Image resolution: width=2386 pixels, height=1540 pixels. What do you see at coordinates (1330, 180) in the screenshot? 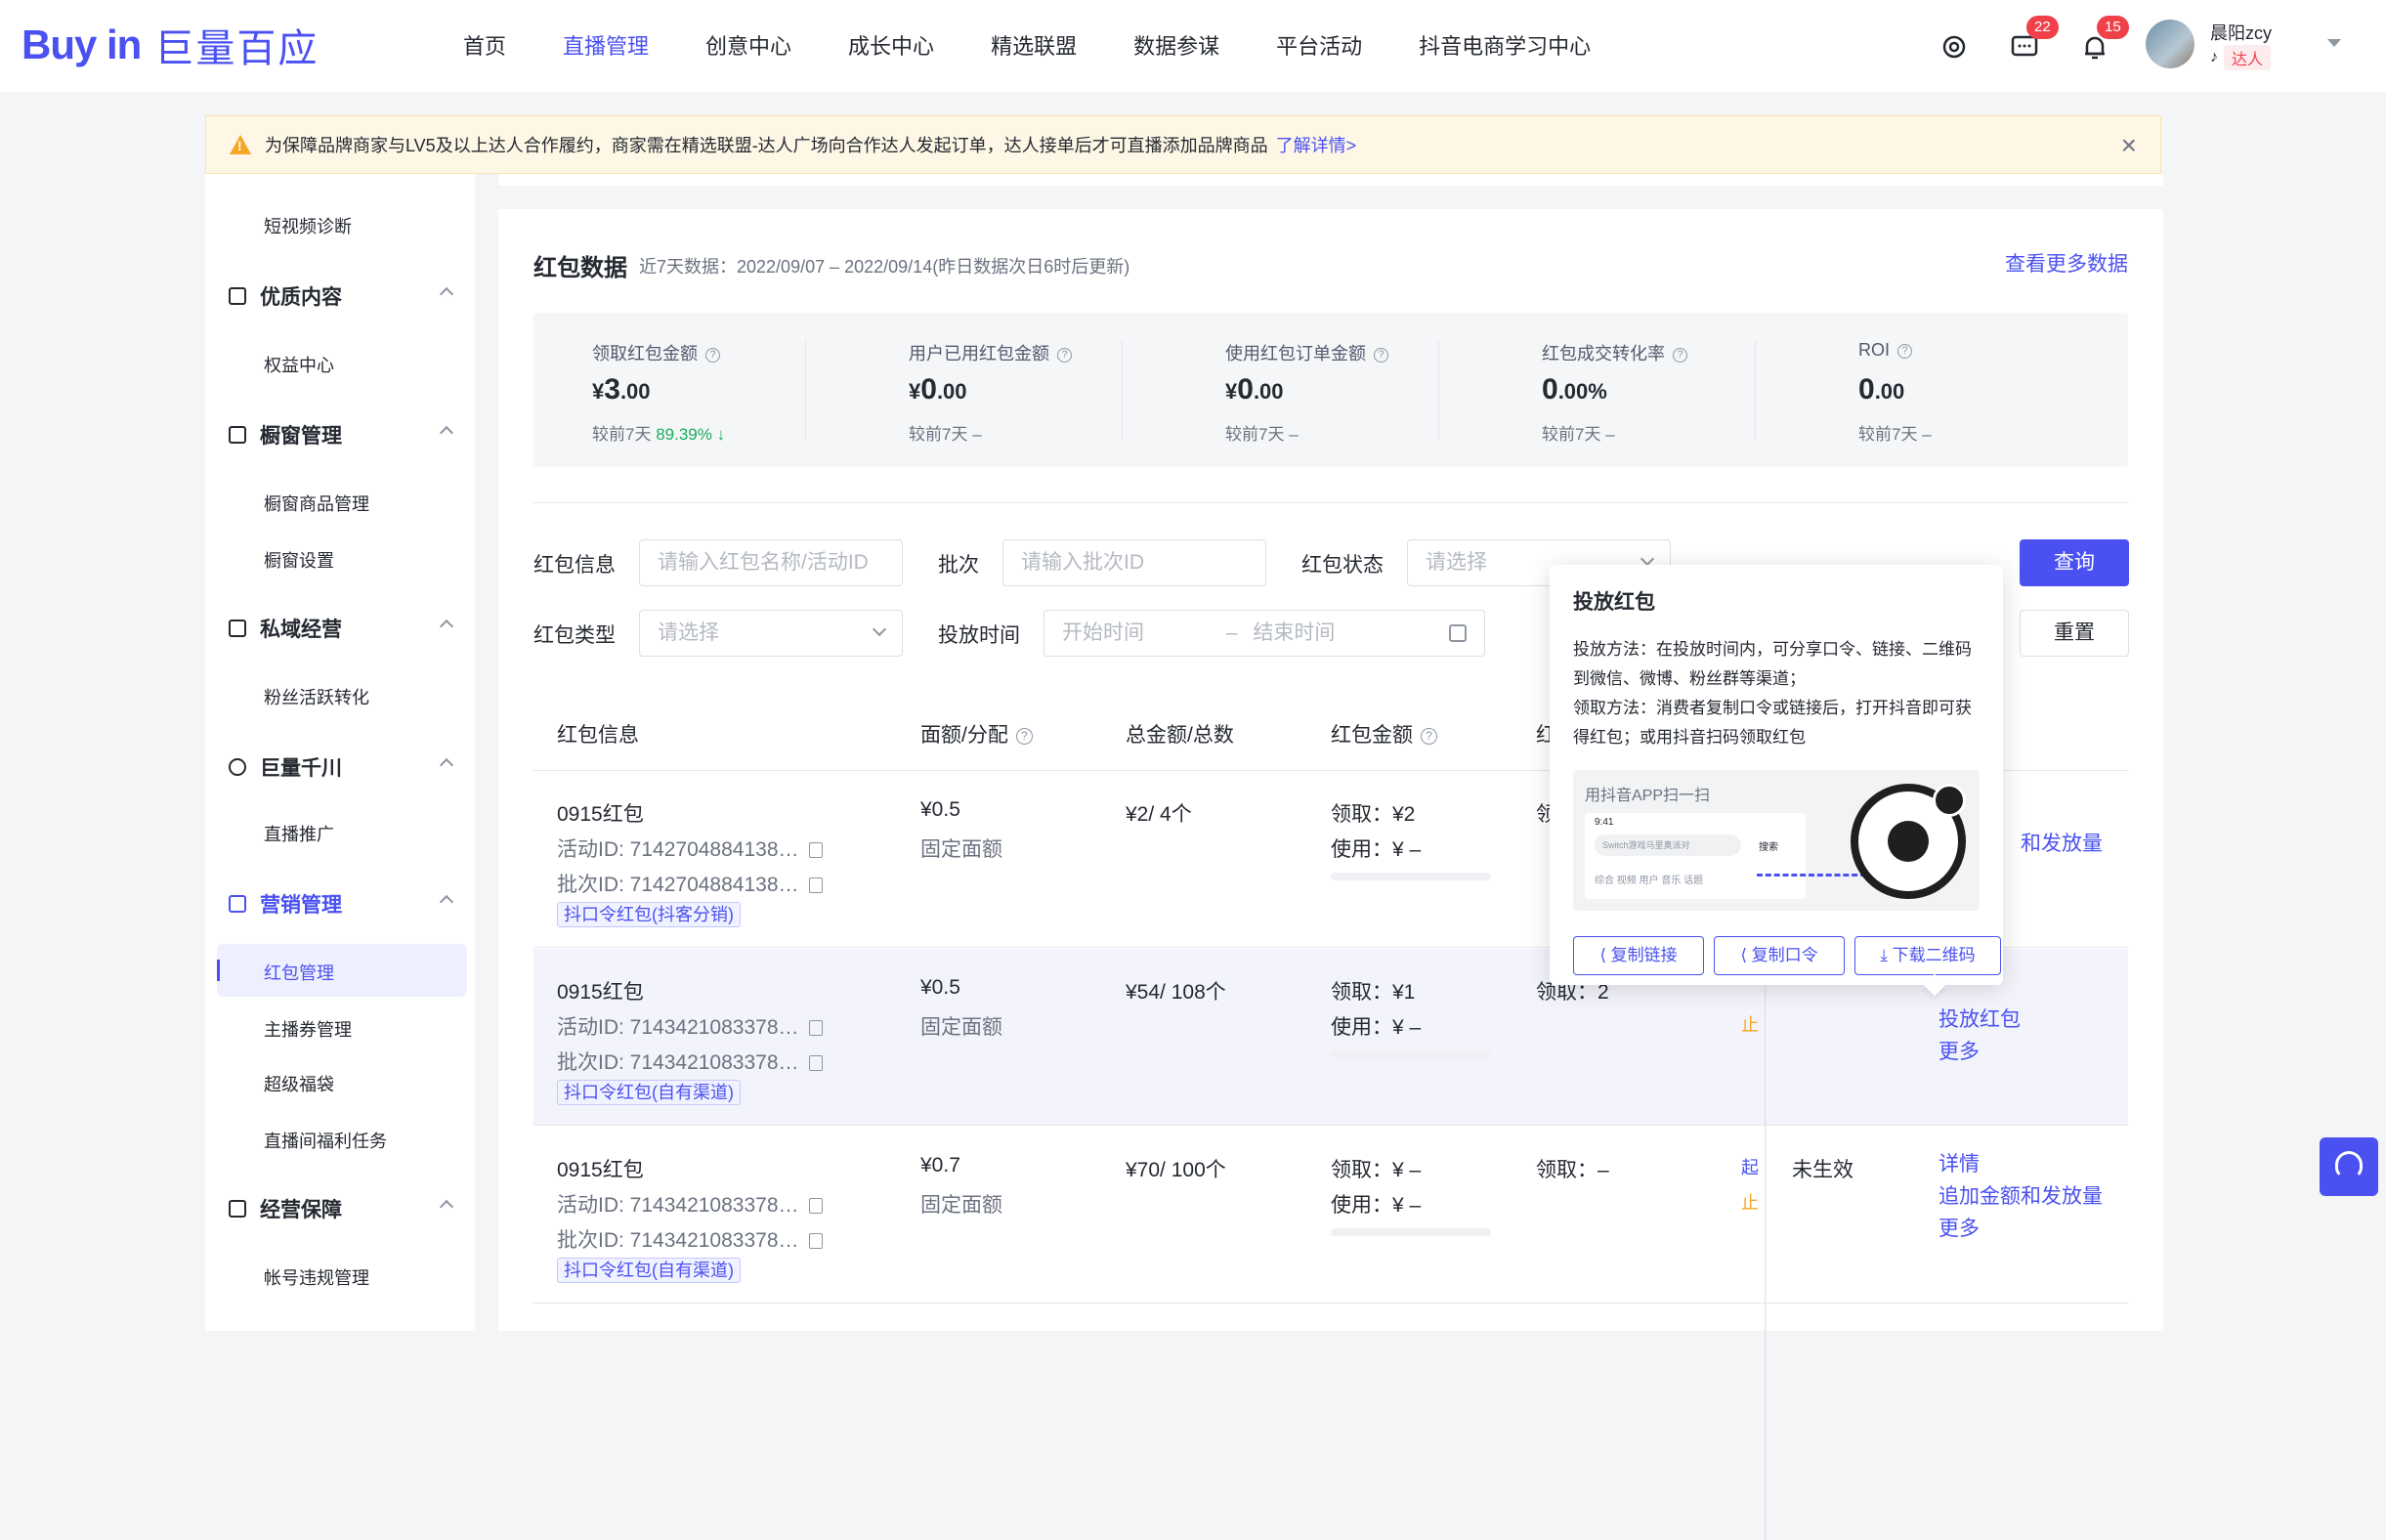
I see `card-top-strip` at bounding box center [1330, 180].